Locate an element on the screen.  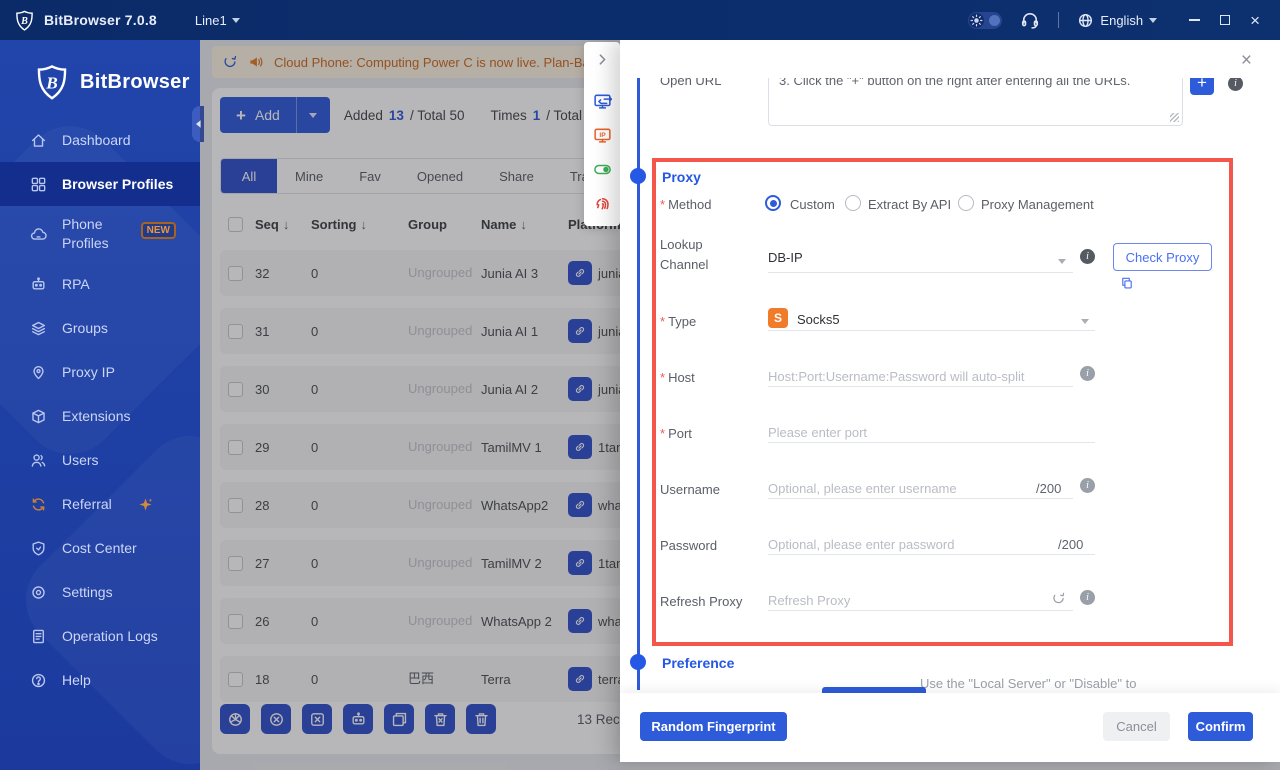
bitbrowser-logo-icon: B is located at coordinates (52, 82).